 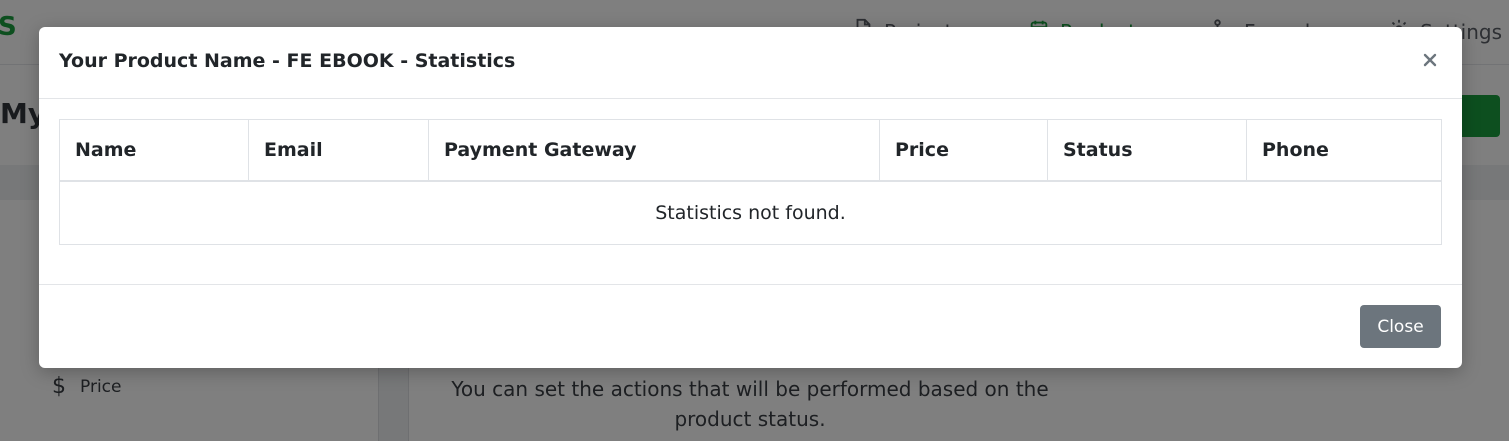 What do you see at coordinates (1147, 150) in the screenshot?
I see `column-header-status: Status` at bounding box center [1147, 150].